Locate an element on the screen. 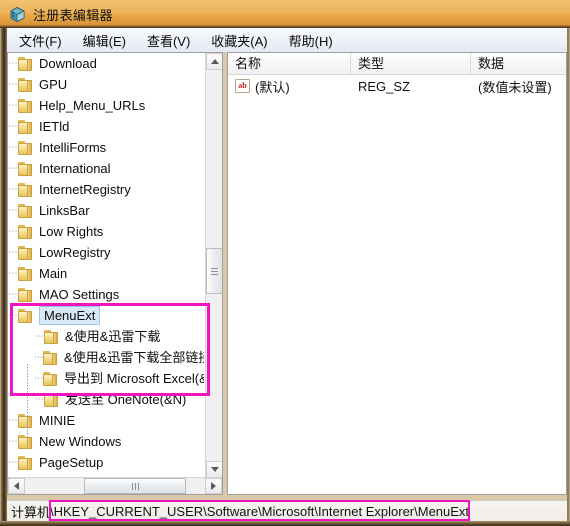 Image resolution: width=570 pixels, height=526 pixels. values-list: ab (默认) REG_SZ (数值未设置) is located at coordinates (397, 86).